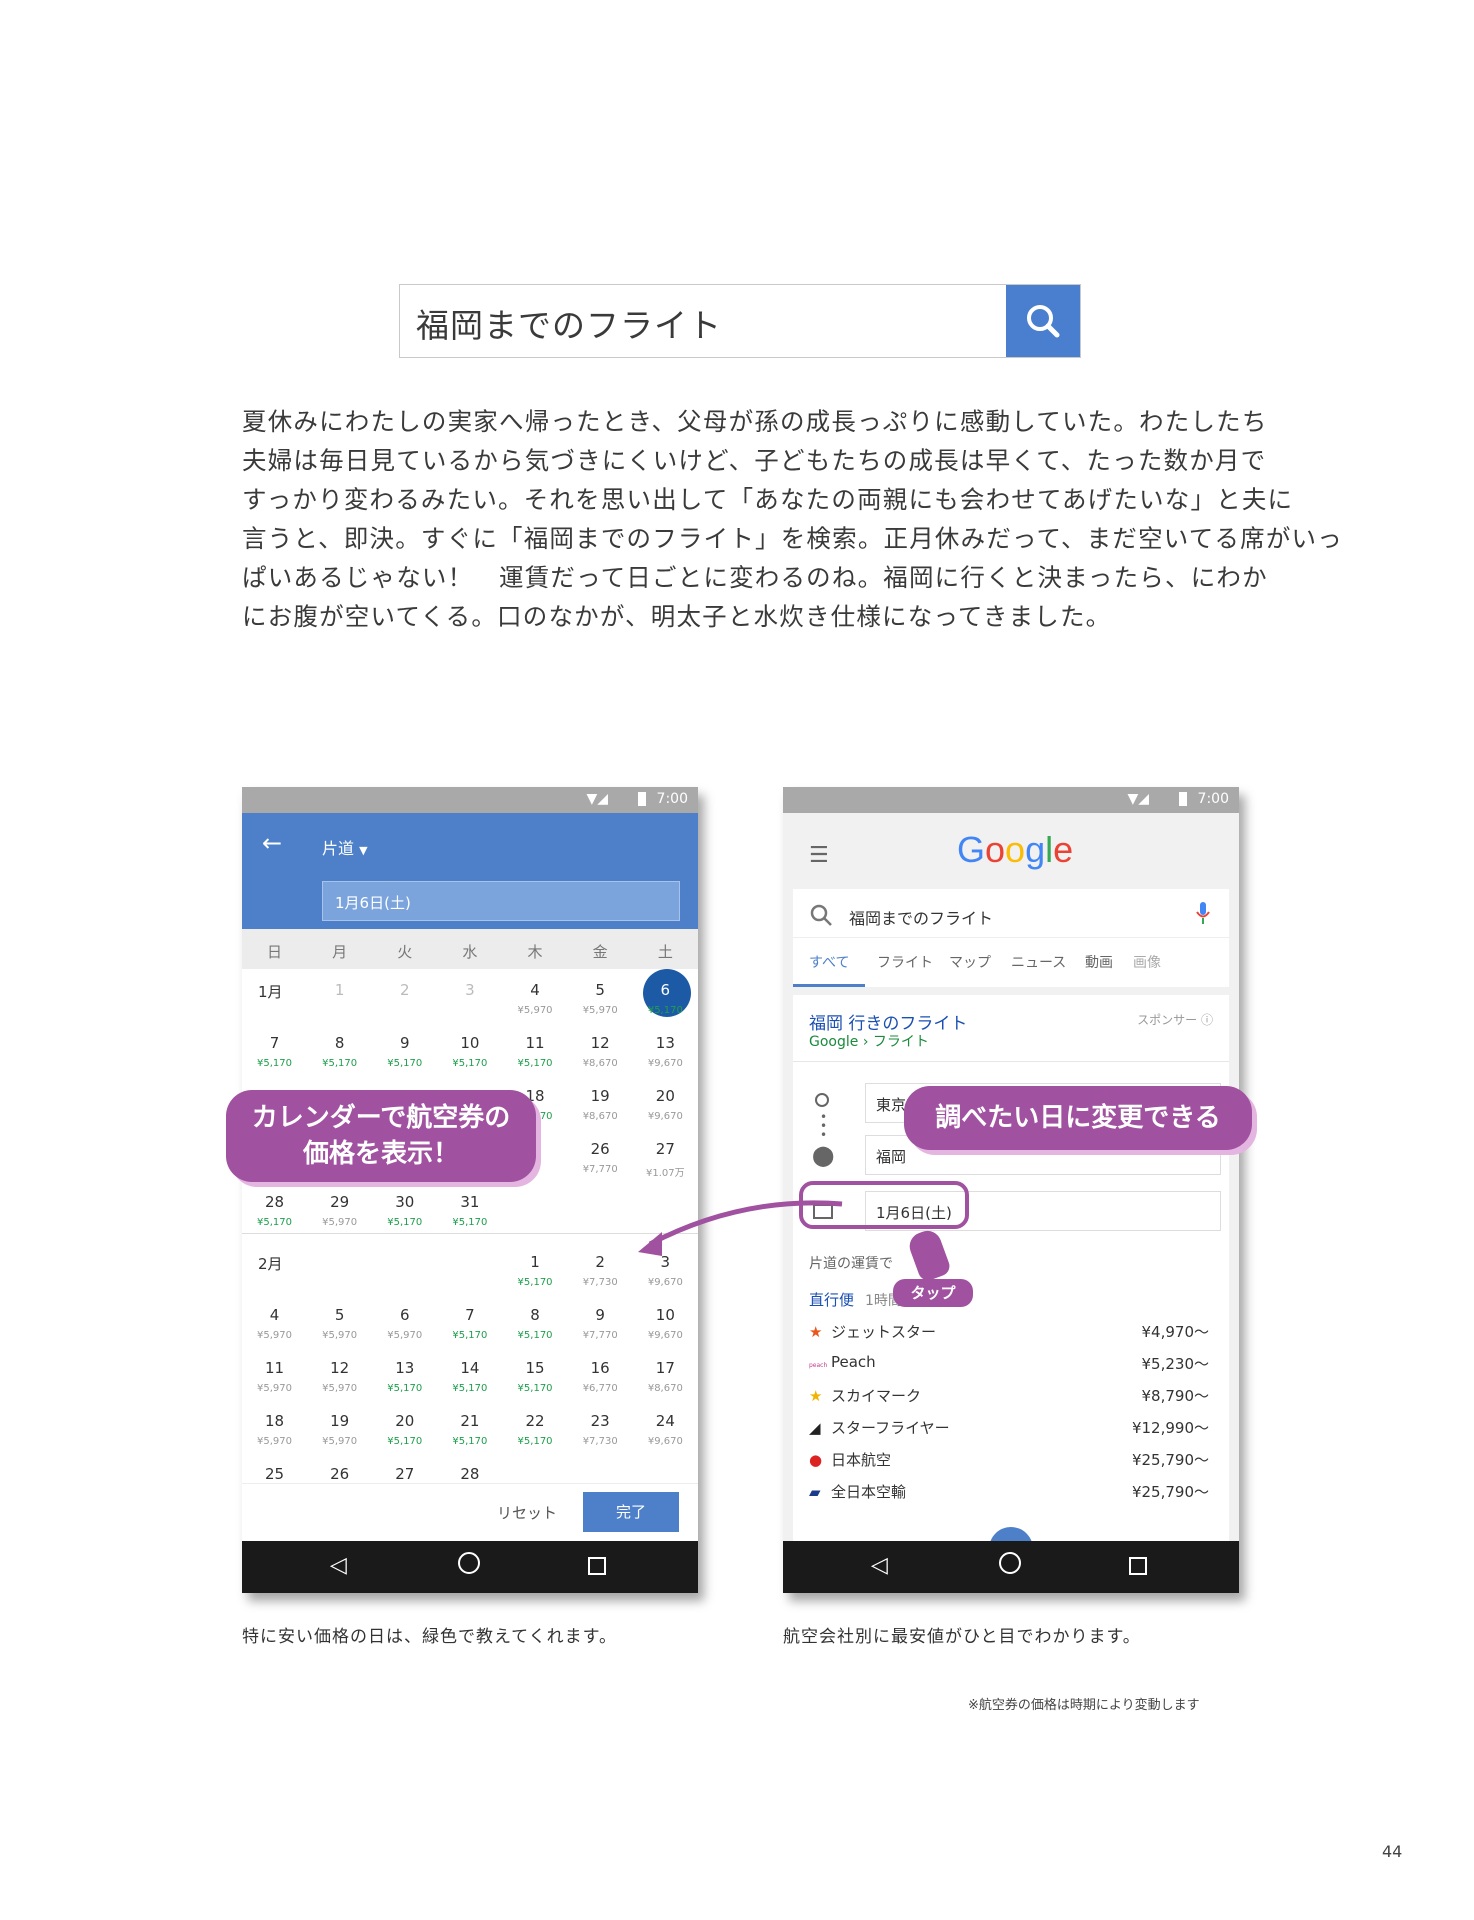 The image size is (1474, 1920). Describe the element at coordinates (600, 1157) in the screenshot. I see `calendar-day: 26 ¥7,770` at that location.